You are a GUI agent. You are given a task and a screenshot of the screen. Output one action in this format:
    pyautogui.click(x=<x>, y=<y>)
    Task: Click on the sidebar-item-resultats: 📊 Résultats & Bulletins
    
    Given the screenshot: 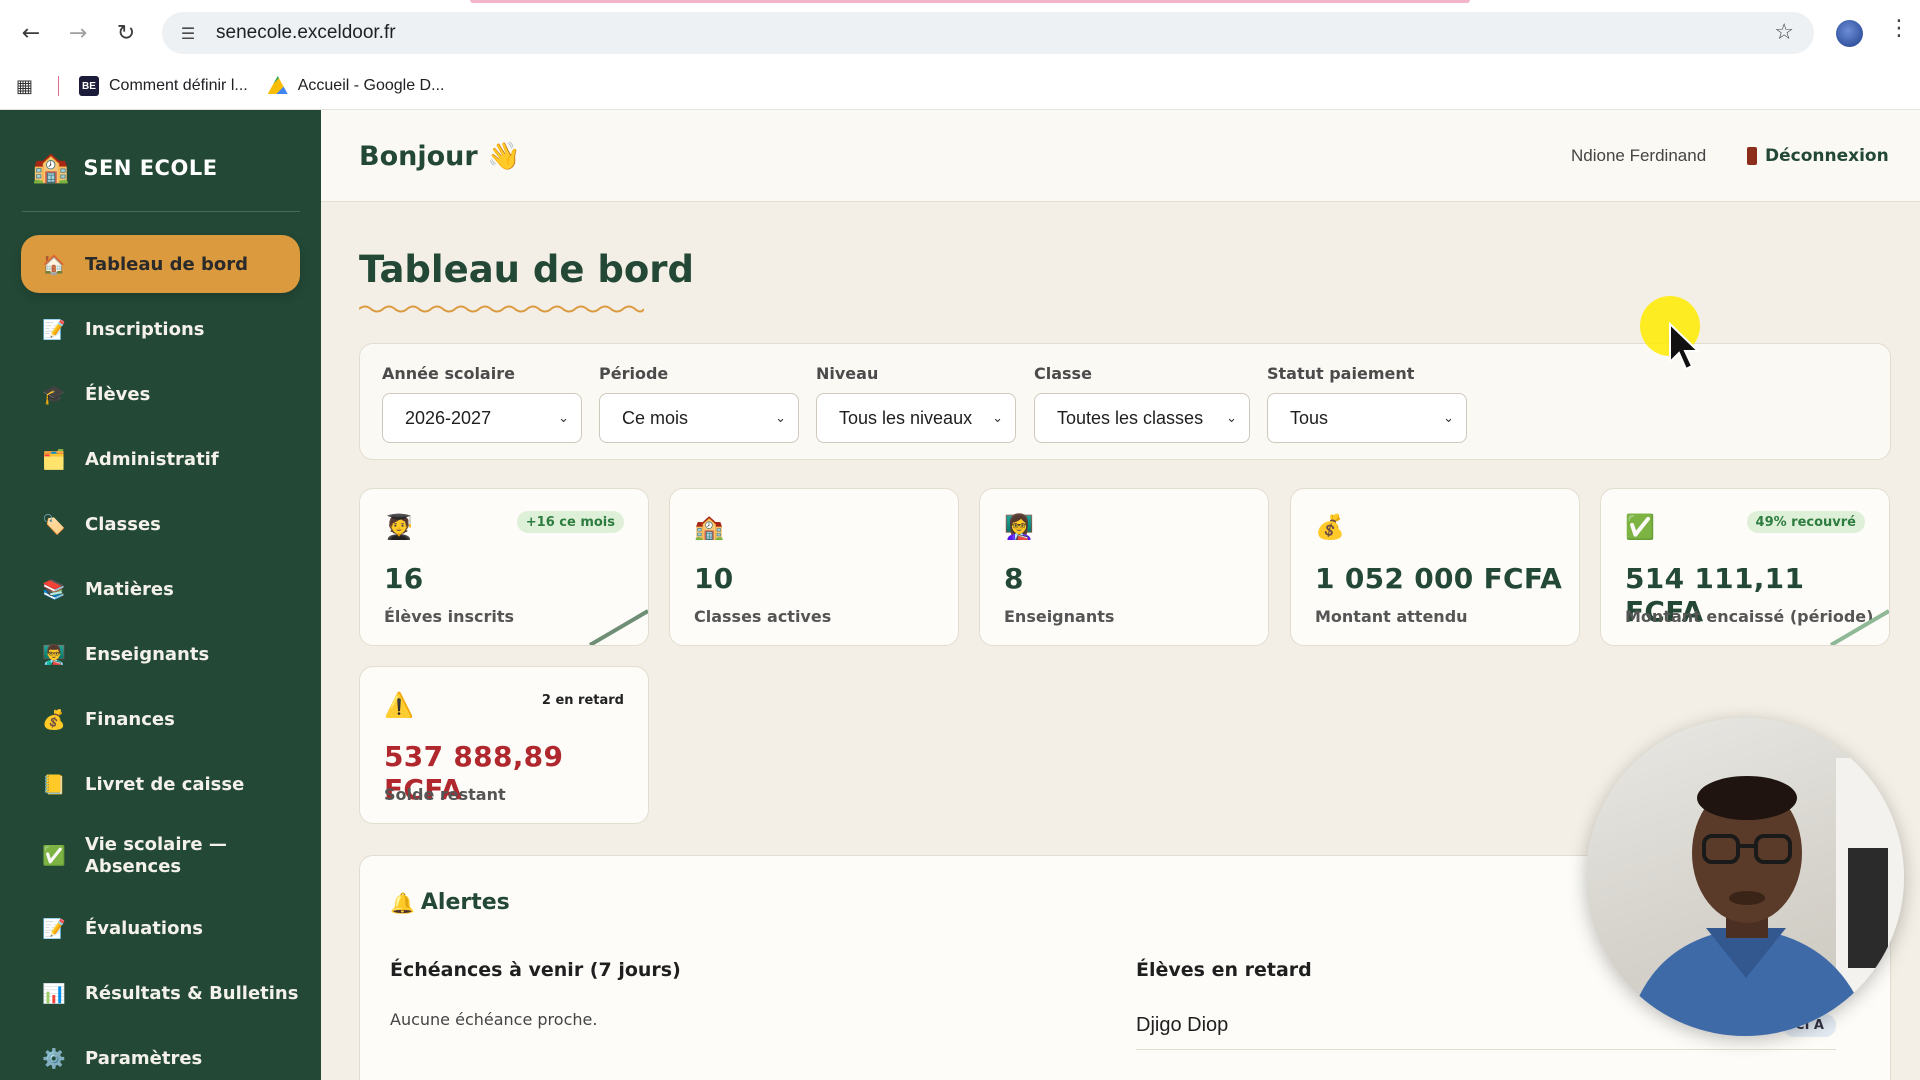 What is the action you would take?
    pyautogui.click(x=160, y=993)
    